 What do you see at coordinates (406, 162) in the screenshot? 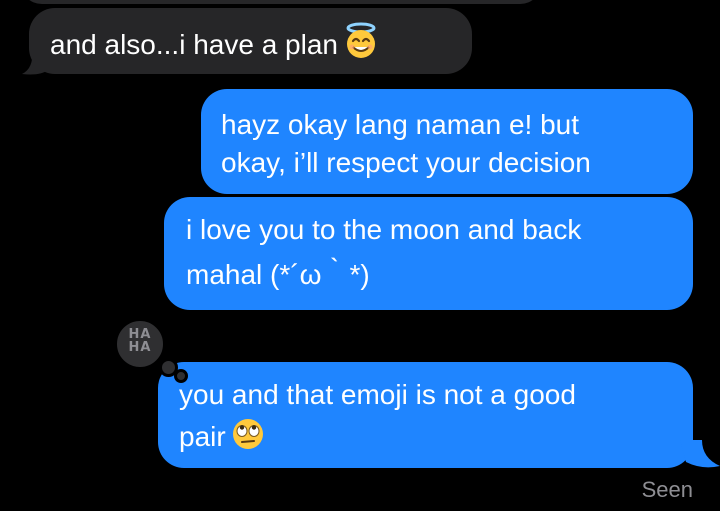
I see `message-text-line: okay, i’ll respect your decision` at bounding box center [406, 162].